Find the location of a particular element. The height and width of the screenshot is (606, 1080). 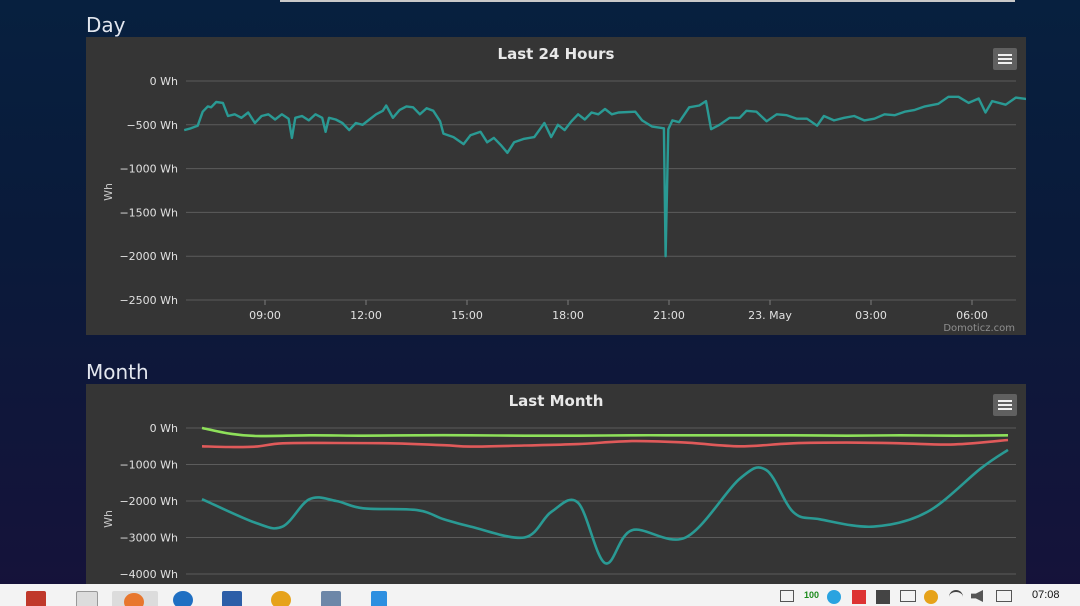

security-icon is located at coordinates (883, 597).